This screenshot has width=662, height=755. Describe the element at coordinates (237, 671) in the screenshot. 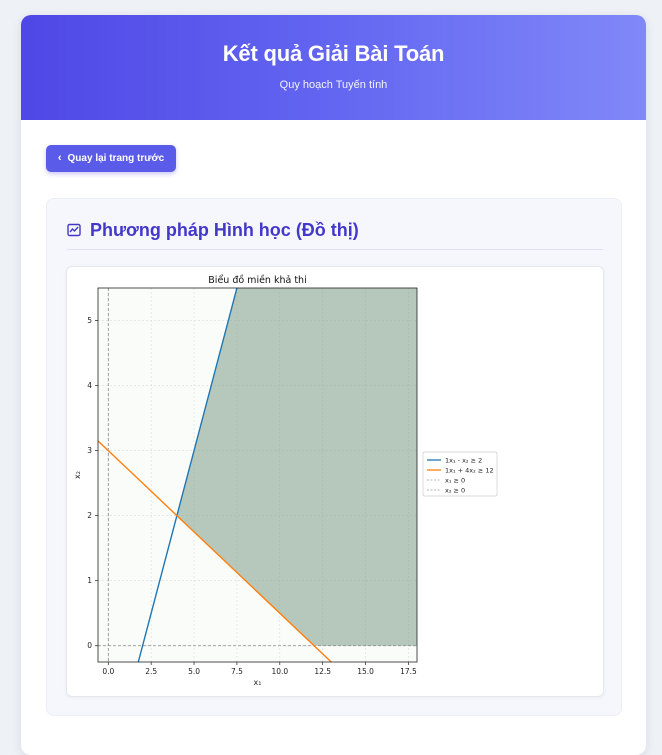

I see `x-tick-label: 7.5` at that location.